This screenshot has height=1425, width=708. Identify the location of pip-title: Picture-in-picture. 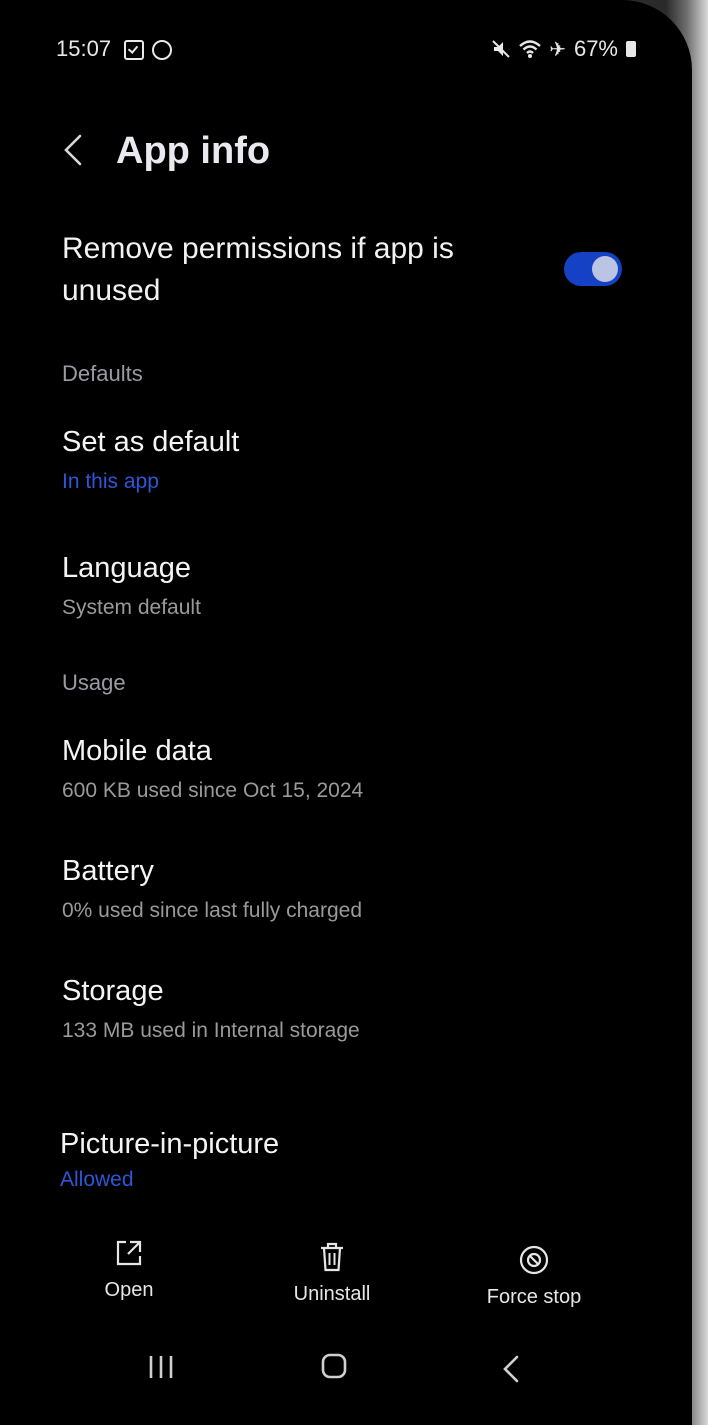
(170, 1144).